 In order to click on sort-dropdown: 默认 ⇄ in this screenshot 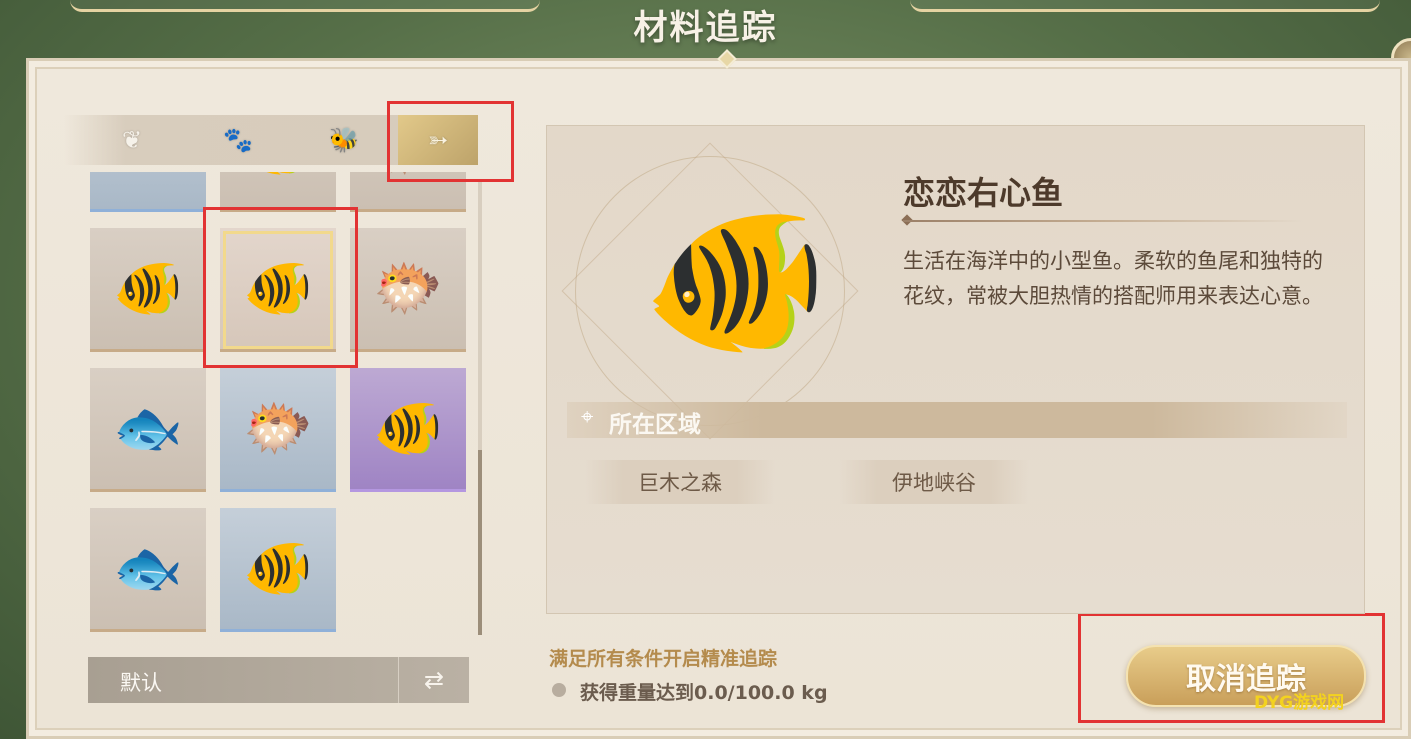, I will do `click(278, 680)`.